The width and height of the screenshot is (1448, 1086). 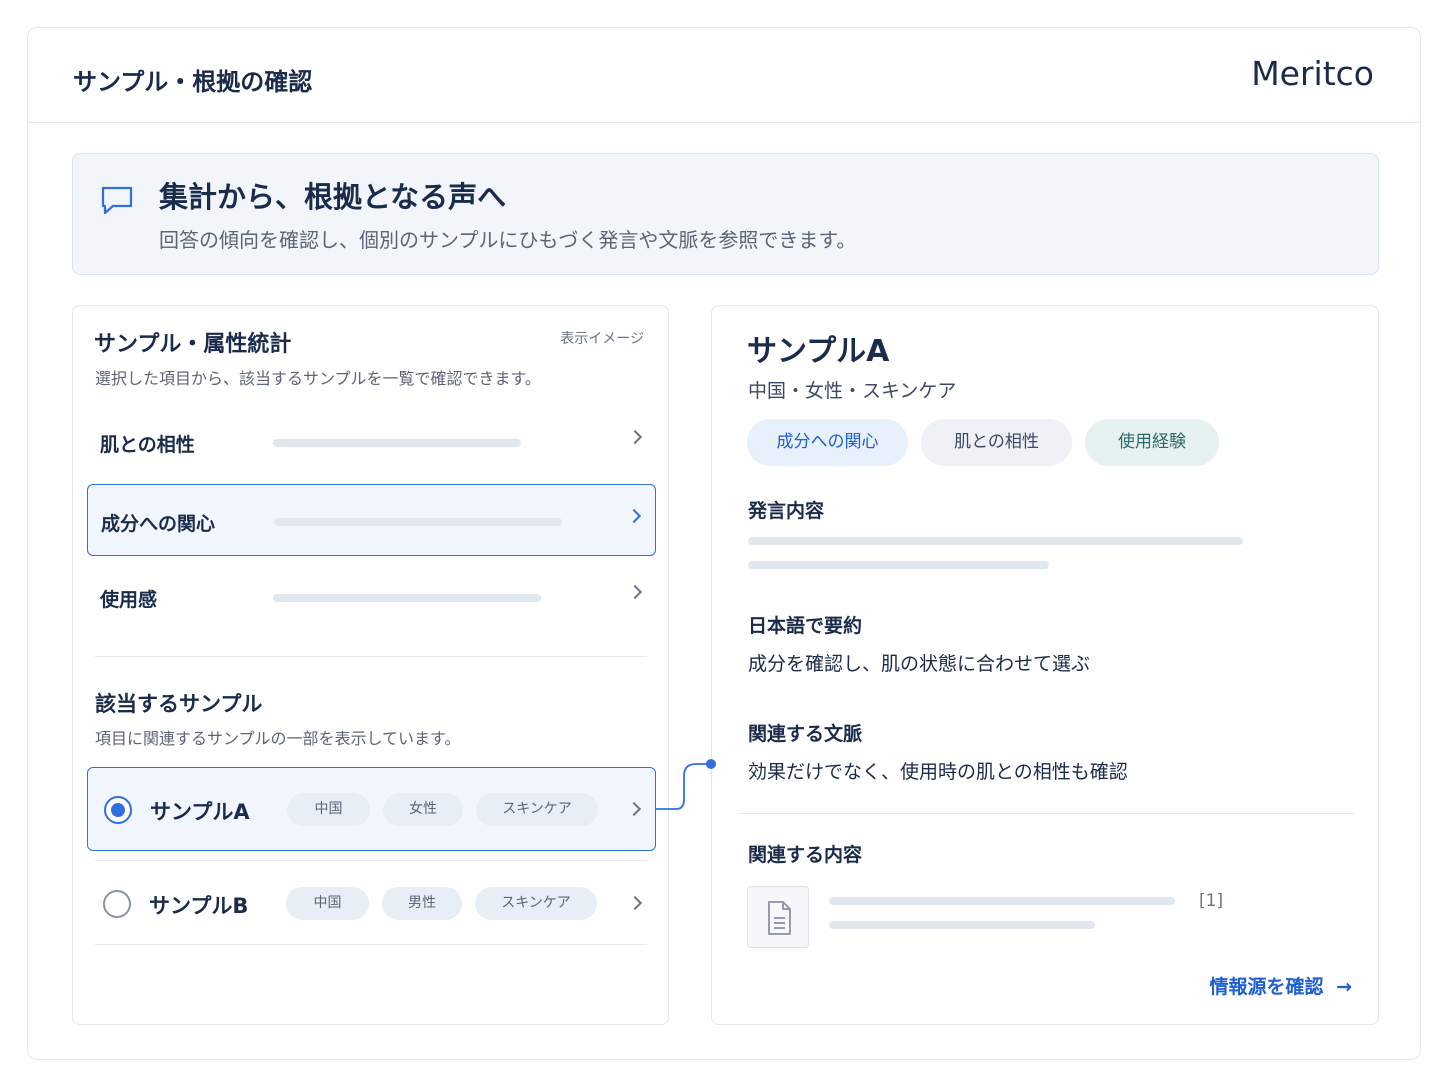 What do you see at coordinates (199, 906) in the screenshot?
I see `sample-name: サンプルB` at bounding box center [199, 906].